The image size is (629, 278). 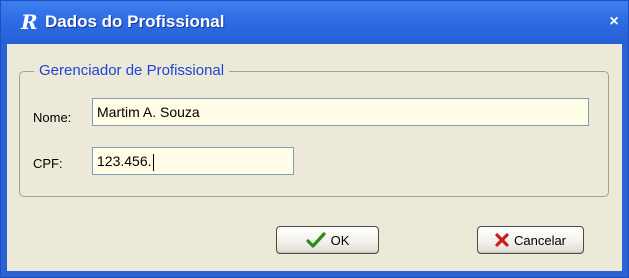 What do you see at coordinates (315, 240) in the screenshot?
I see `checkmark-icon` at bounding box center [315, 240].